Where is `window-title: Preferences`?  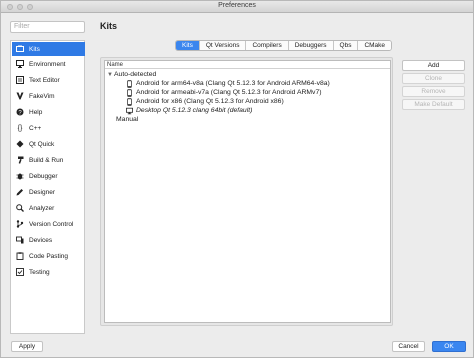
window-title: Preferences is located at coordinates (237, 5).